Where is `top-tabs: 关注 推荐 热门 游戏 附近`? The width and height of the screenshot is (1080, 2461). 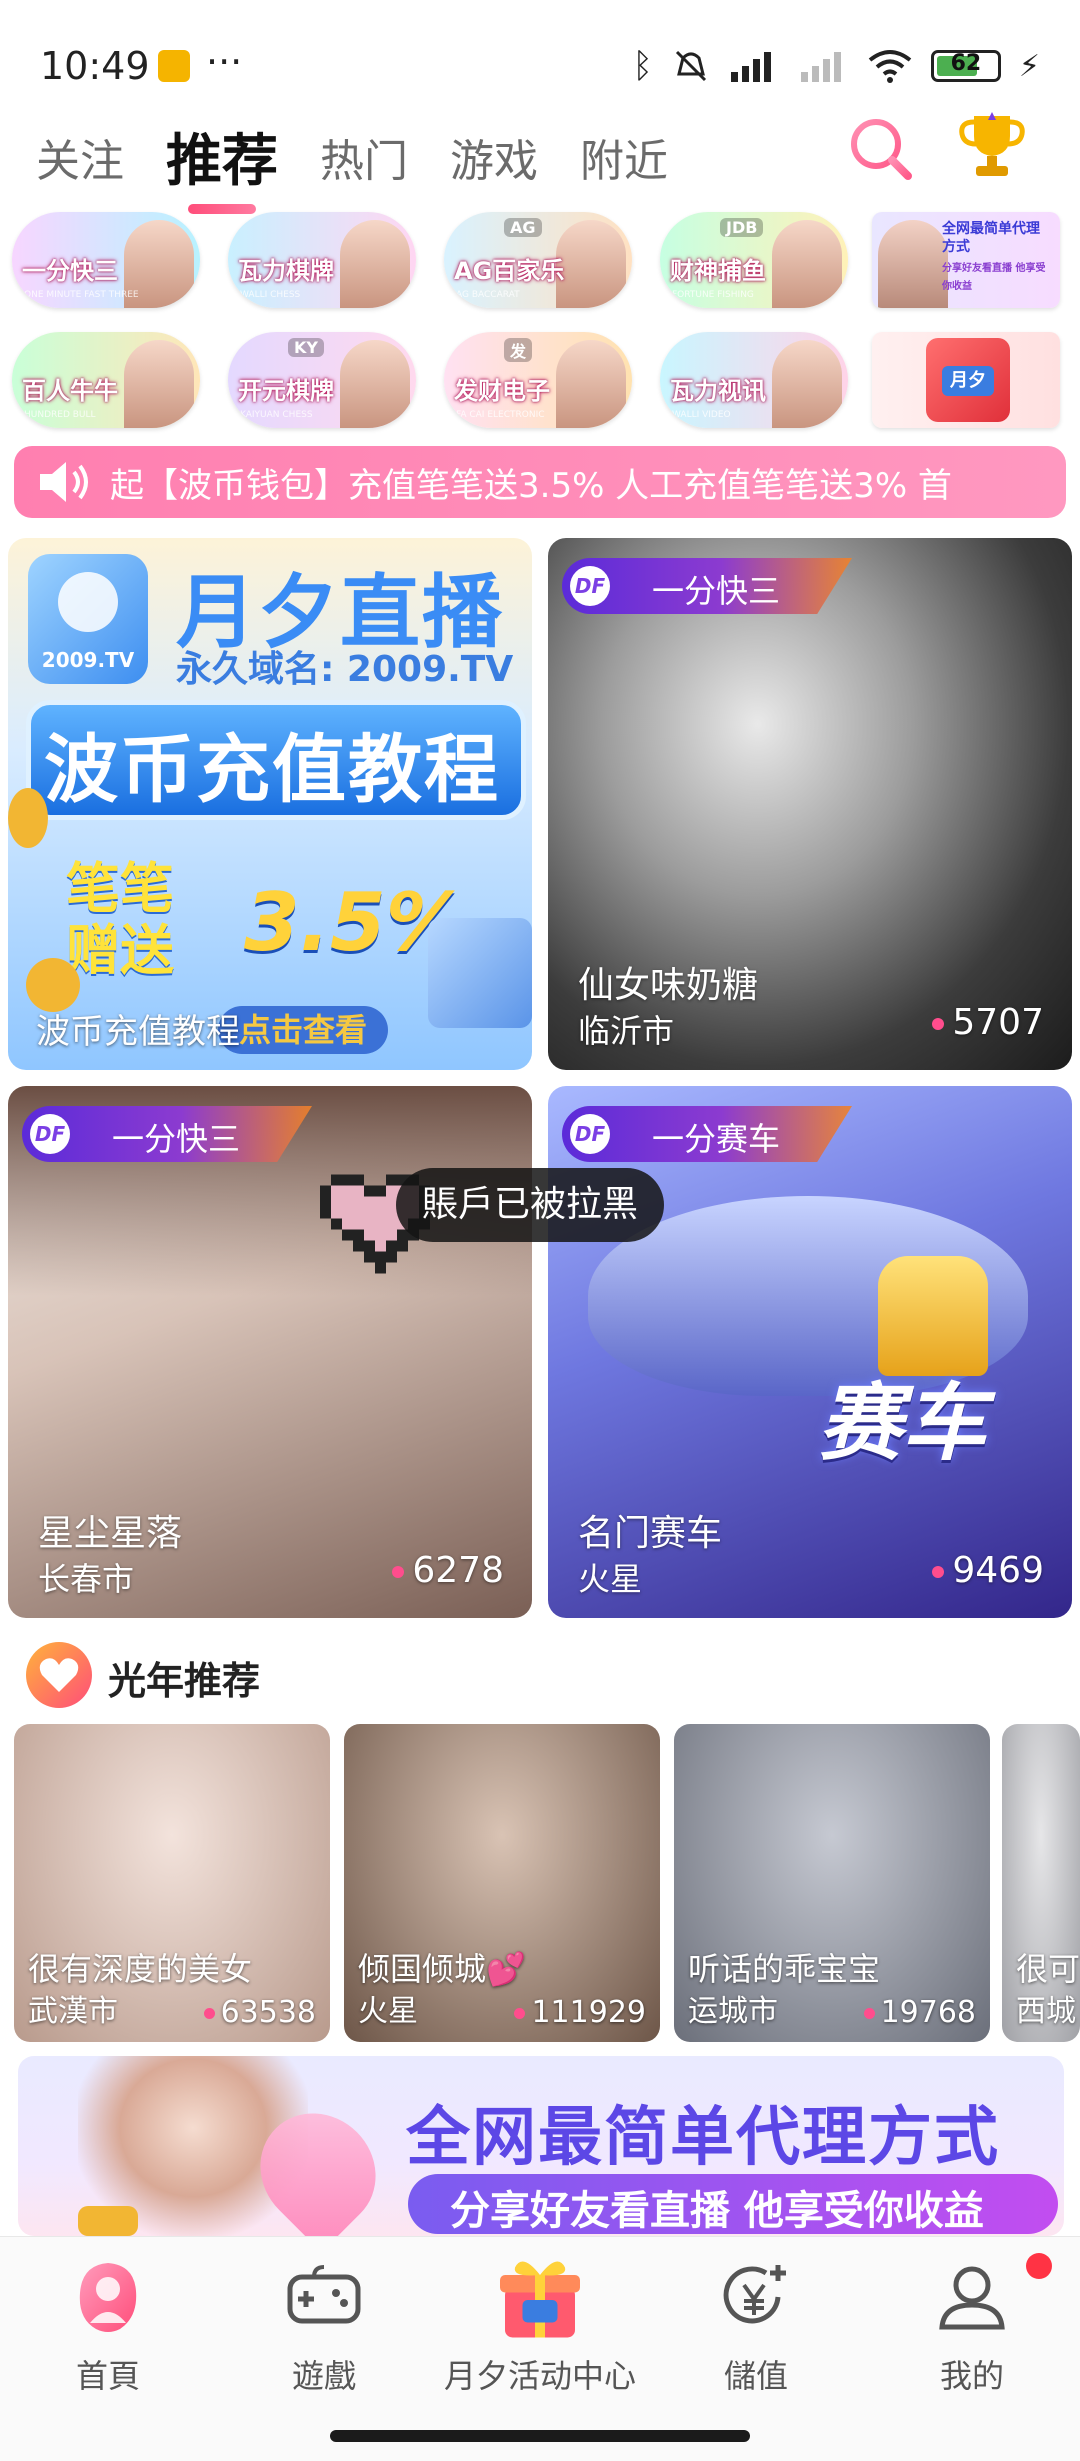 top-tabs: 关注 推荐 热门 游戏 附近 is located at coordinates (352, 163).